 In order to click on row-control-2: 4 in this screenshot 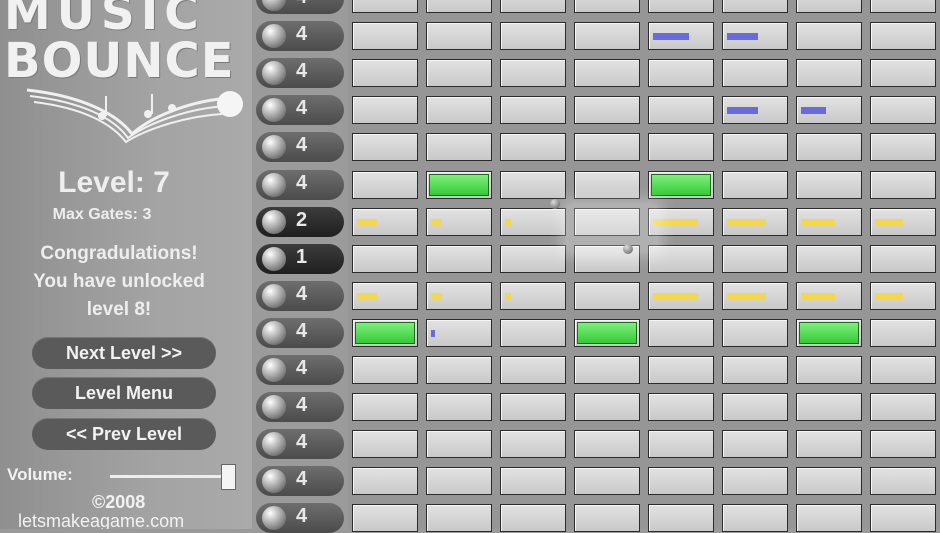, I will do `click(300, 73)`.